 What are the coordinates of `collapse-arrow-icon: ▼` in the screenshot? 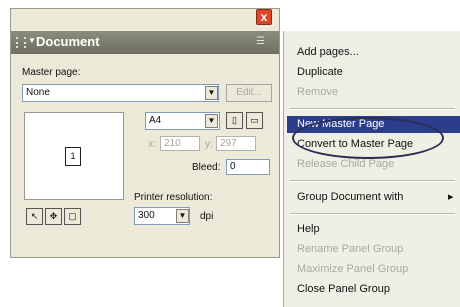 It's located at (32, 40).